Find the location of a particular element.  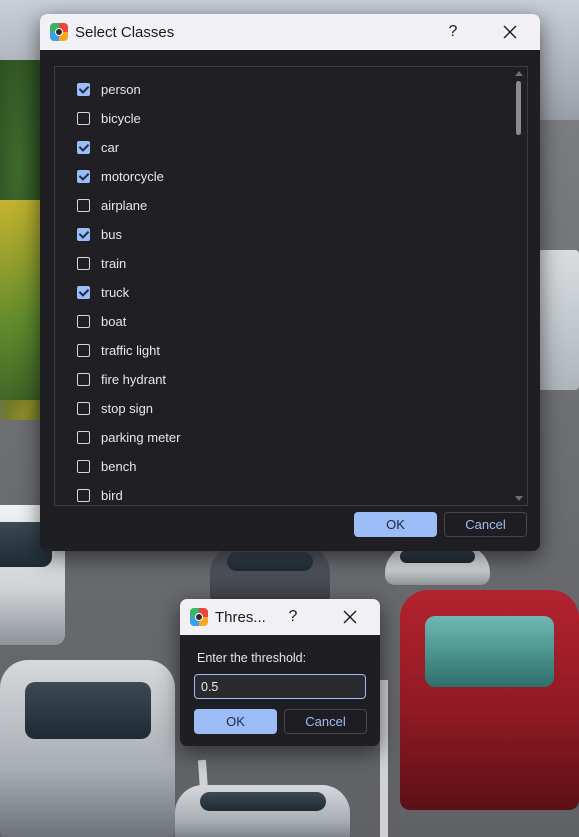

class-list-item: person is located at coordinates (281, 89).